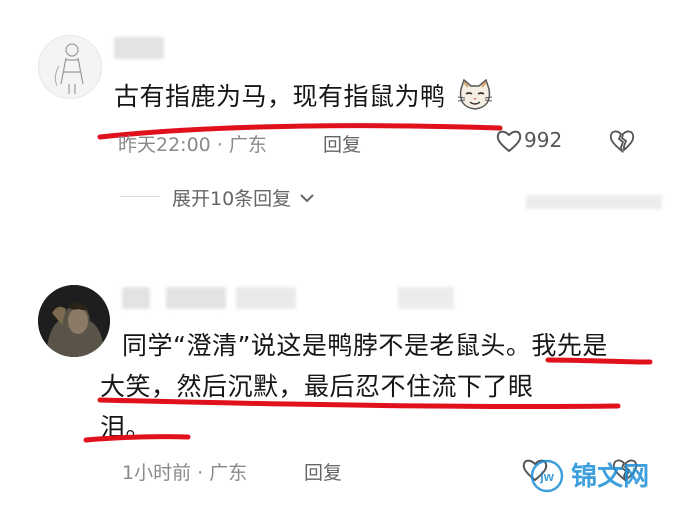 Image resolution: width=674 pixels, height=515 pixels. I want to click on watermark-text: 锦文网, so click(610, 477).